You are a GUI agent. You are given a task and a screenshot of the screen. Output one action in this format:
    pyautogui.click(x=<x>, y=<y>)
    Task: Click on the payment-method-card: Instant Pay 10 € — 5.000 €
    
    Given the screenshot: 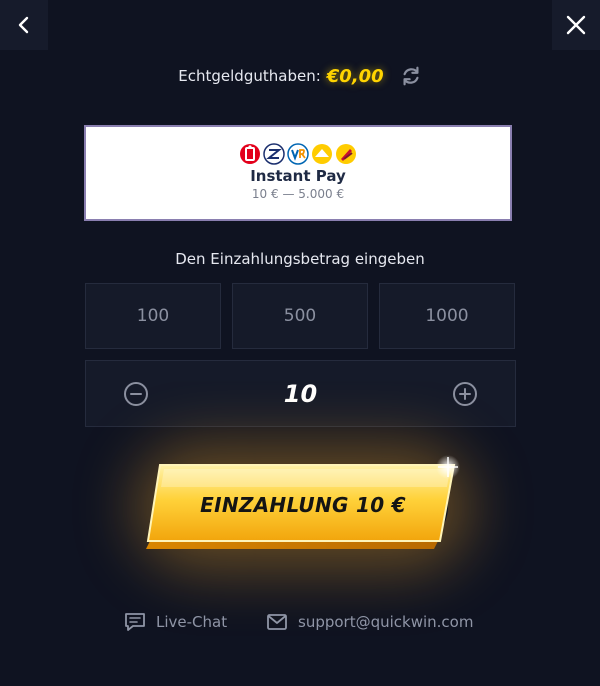 What is the action you would take?
    pyautogui.click(x=298, y=173)
    